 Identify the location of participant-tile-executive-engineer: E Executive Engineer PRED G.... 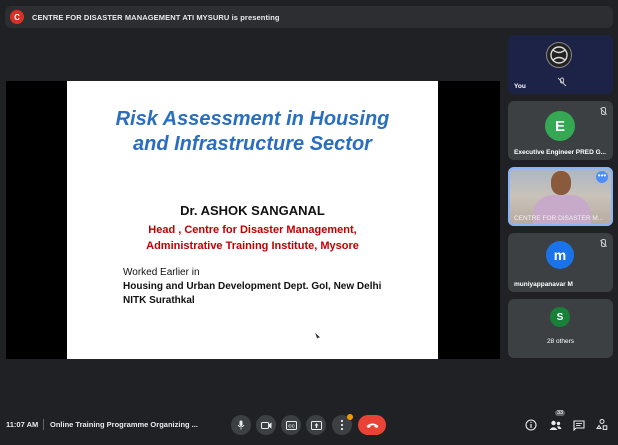
(560, 130).